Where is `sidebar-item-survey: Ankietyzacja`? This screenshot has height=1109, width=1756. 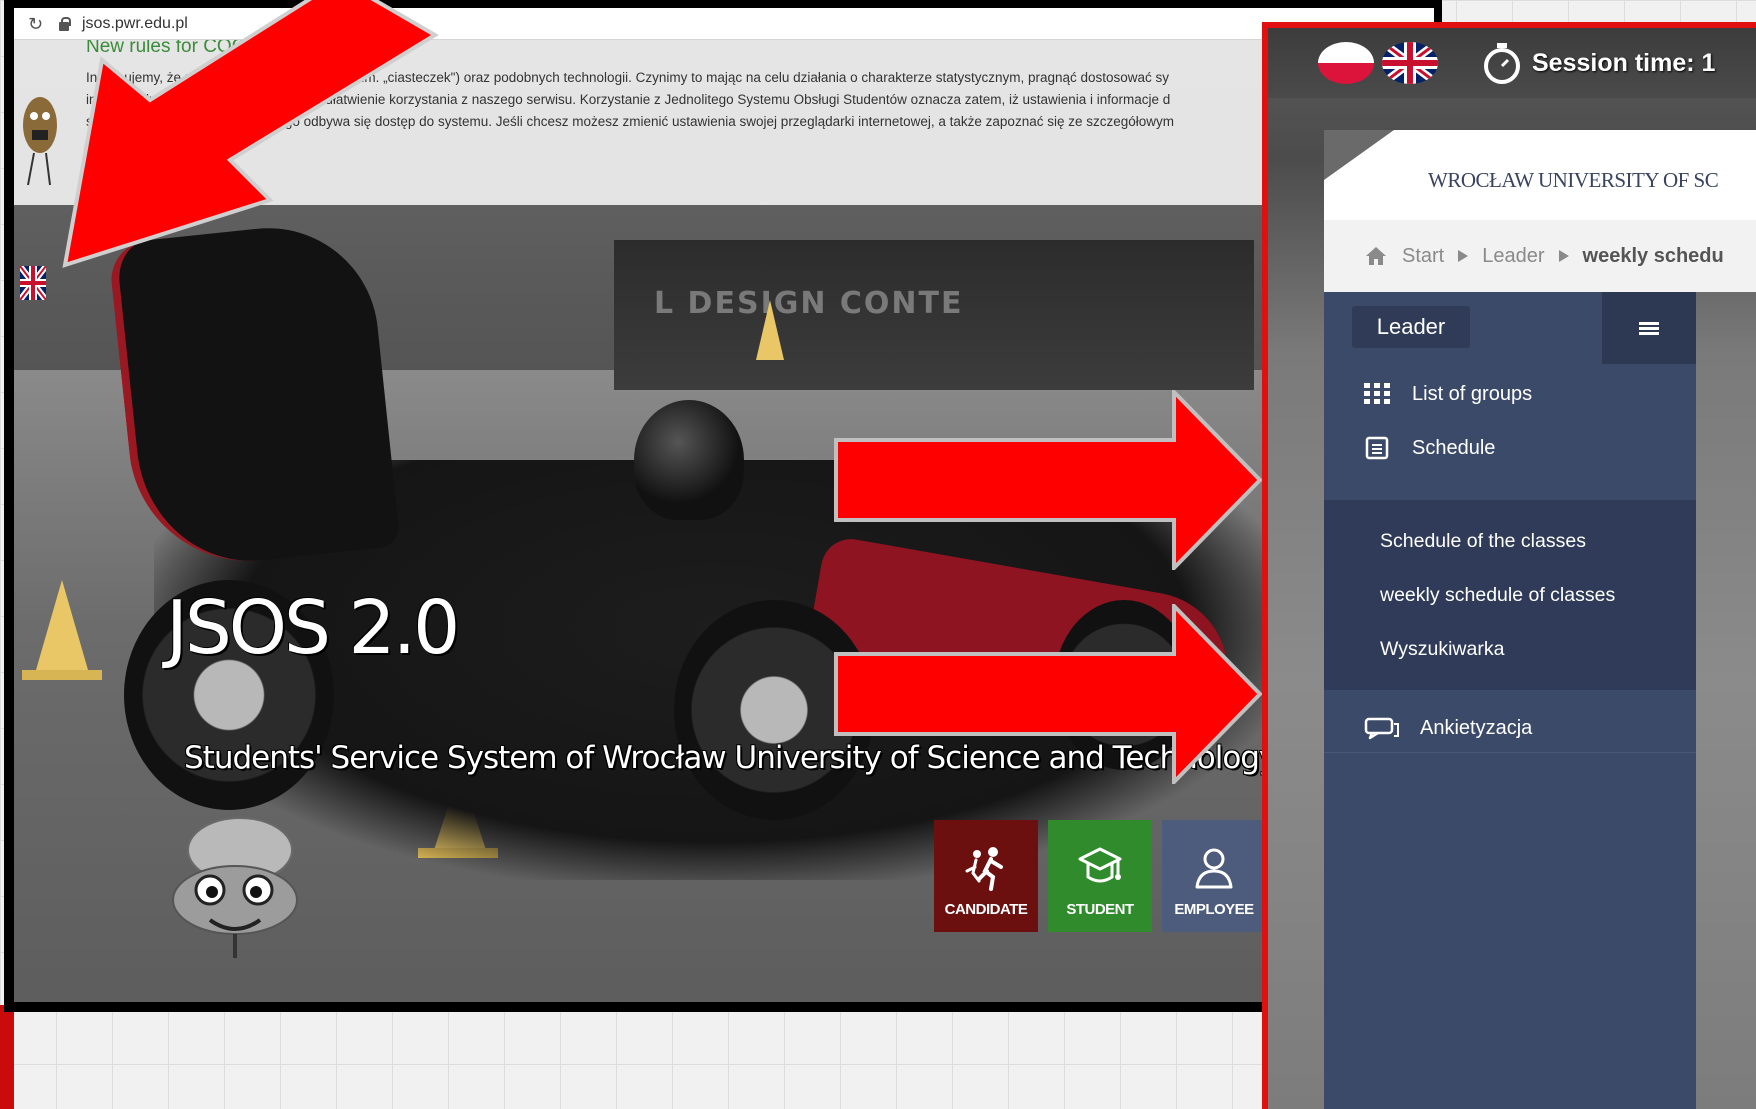
sidebar-item-survey: Ankietyzacja is located at coordinates (1510, 728).